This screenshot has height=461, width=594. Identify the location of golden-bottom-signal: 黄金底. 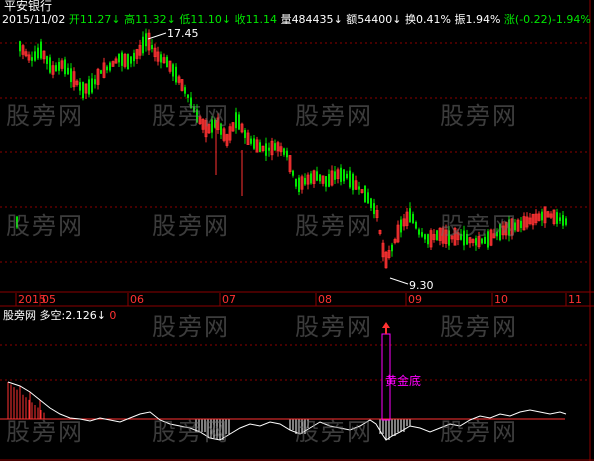
(401, 371).